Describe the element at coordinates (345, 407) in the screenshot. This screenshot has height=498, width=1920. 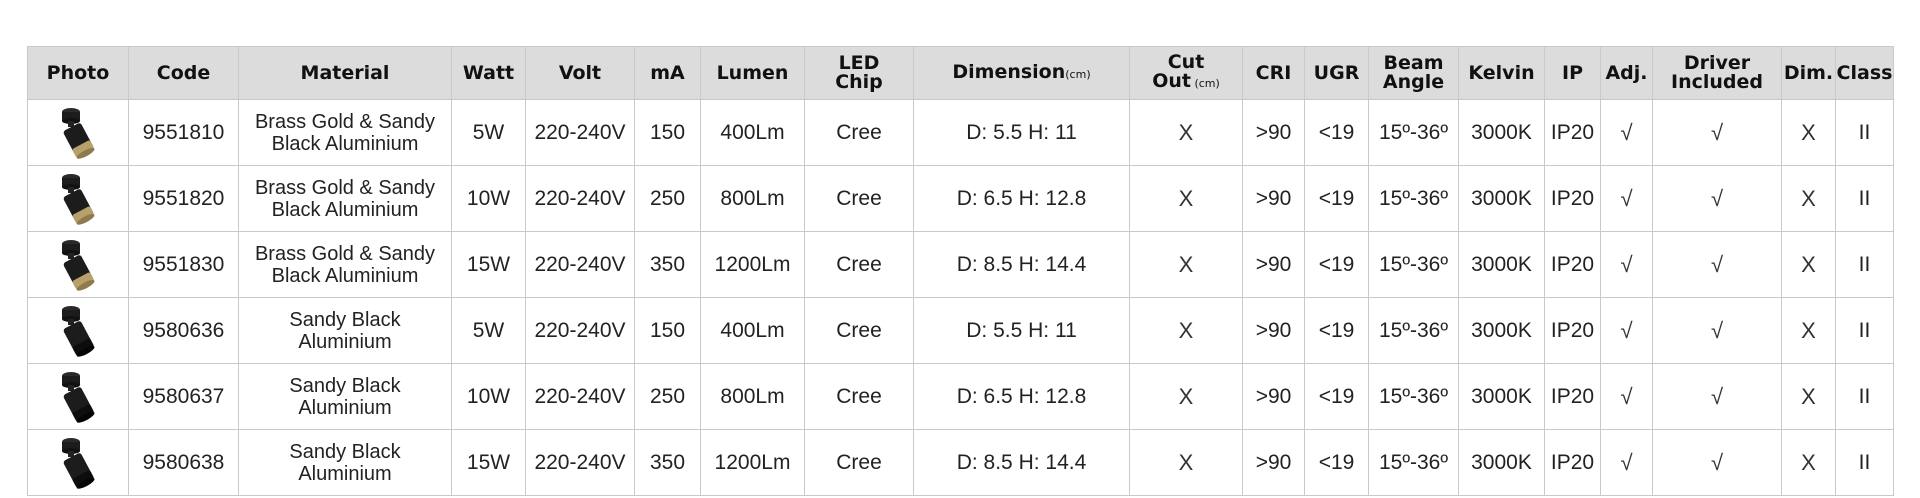
I see `cell-text: Aluminium` at that location.